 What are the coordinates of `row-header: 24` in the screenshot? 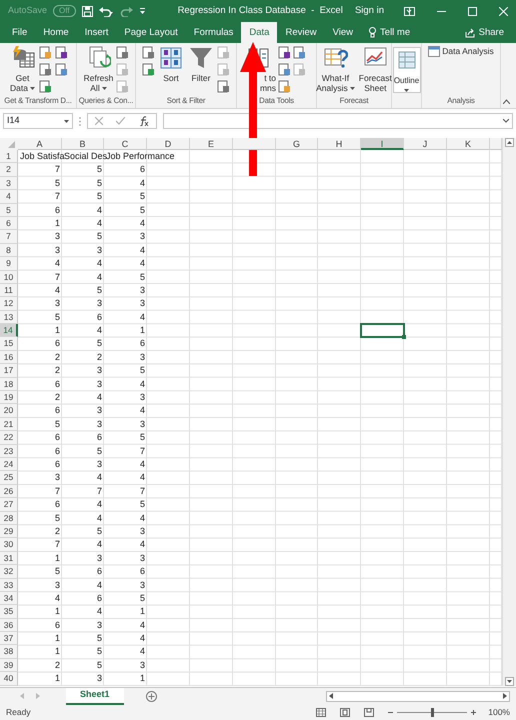 It's located at (9, 465).